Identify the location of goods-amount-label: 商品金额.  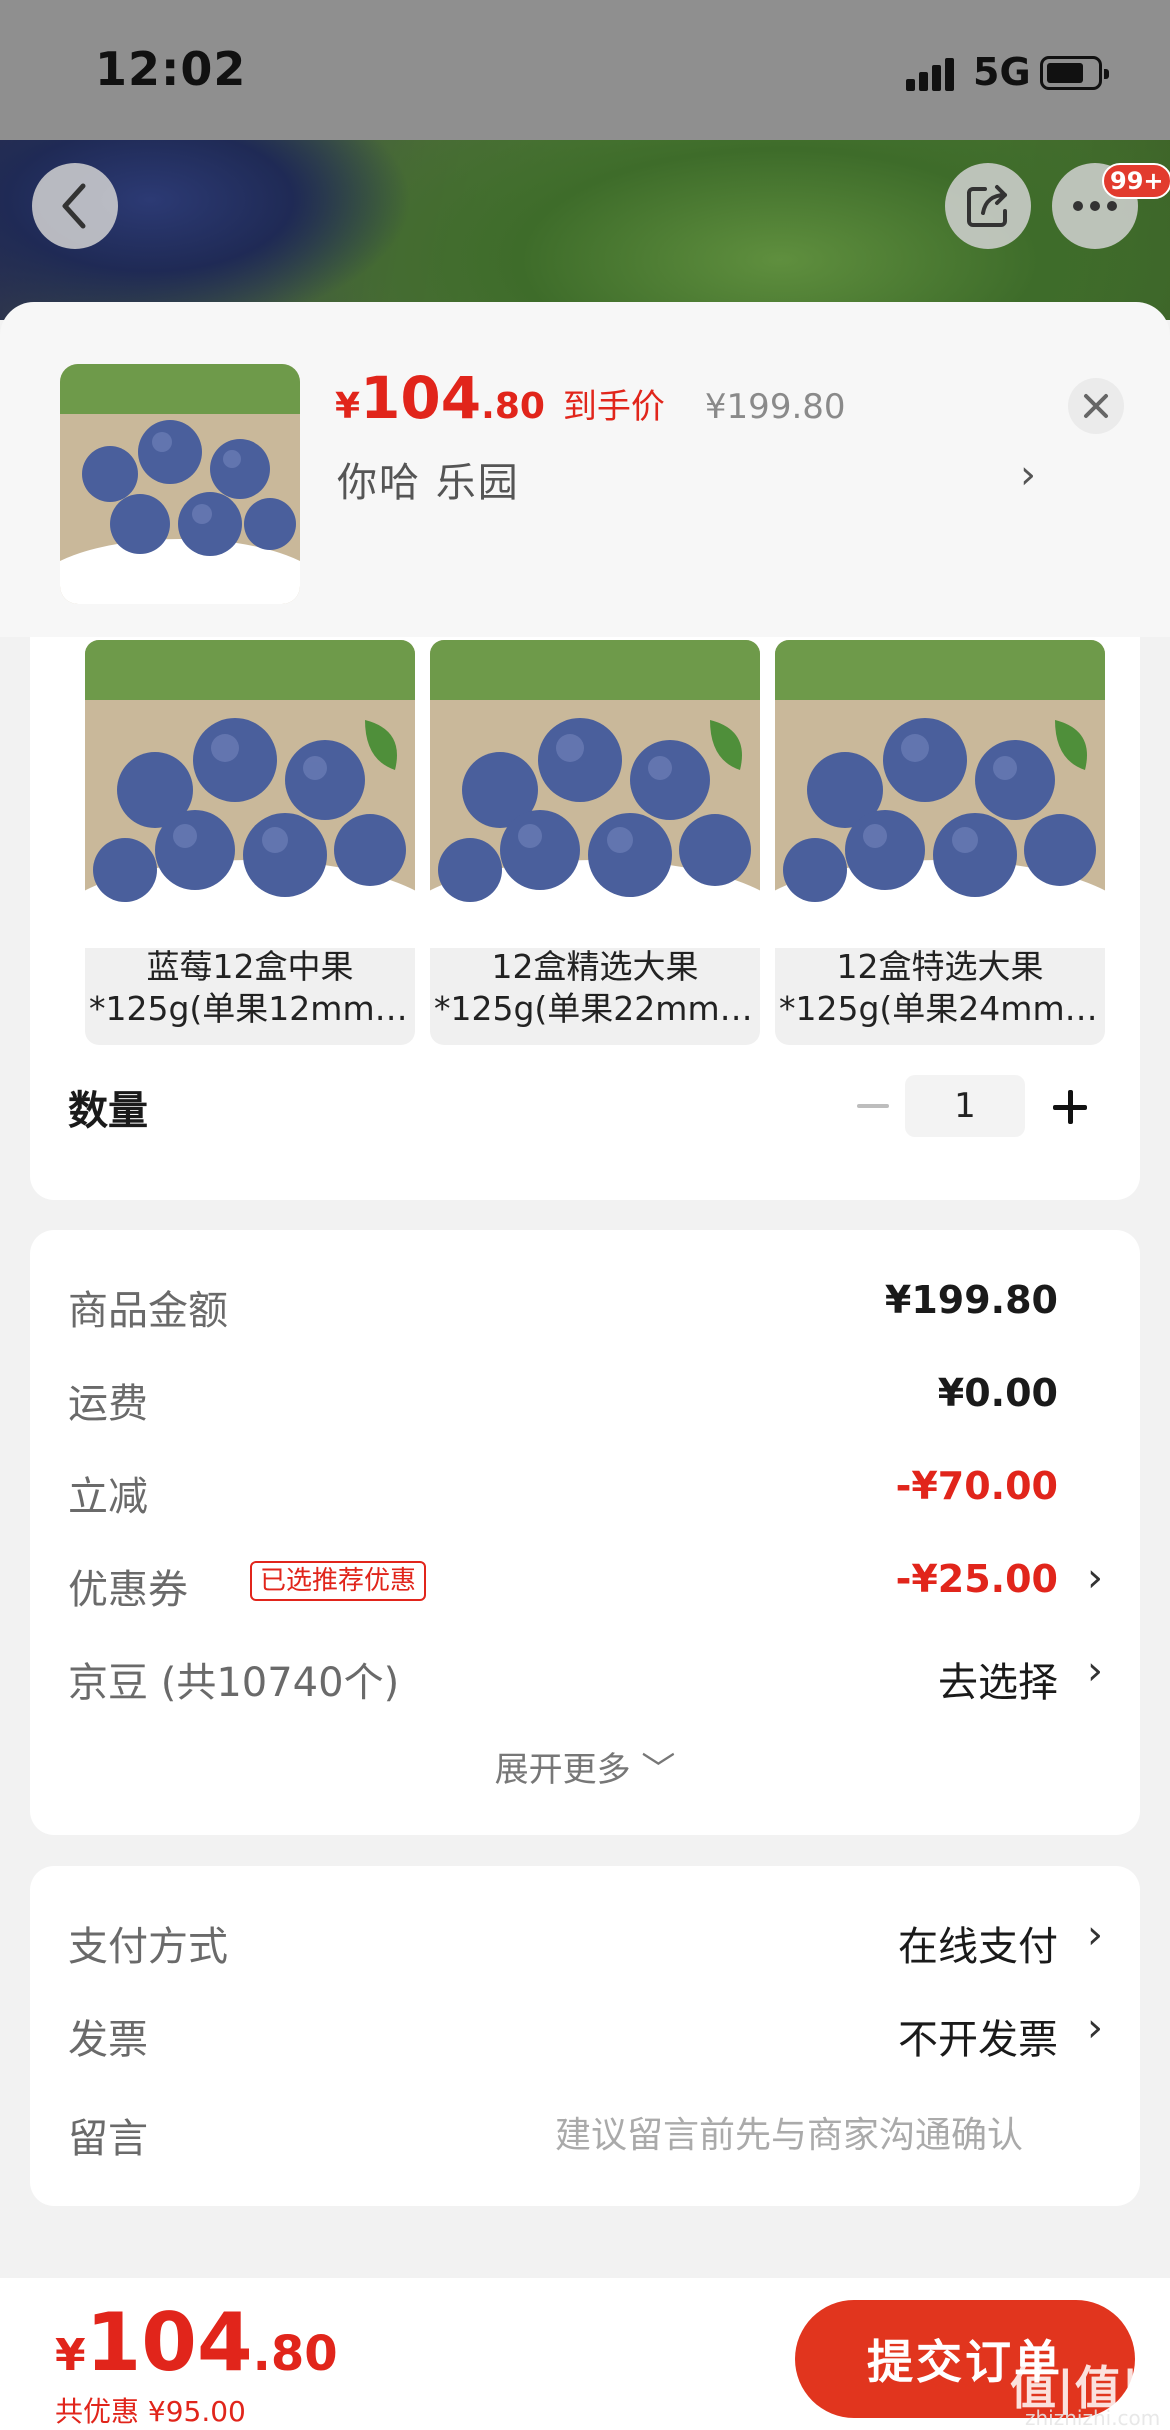
(148, 1311).